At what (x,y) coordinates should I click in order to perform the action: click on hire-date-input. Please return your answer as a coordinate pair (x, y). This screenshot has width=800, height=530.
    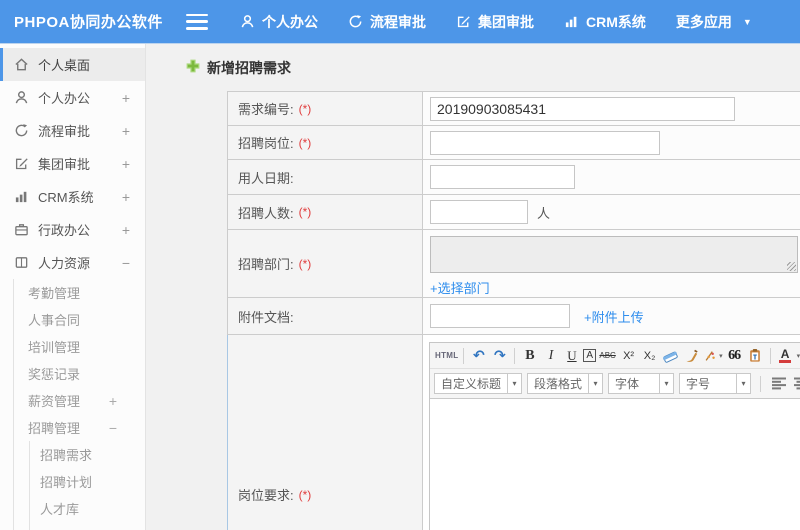
    Looking at the image, I should click on (502, 177).